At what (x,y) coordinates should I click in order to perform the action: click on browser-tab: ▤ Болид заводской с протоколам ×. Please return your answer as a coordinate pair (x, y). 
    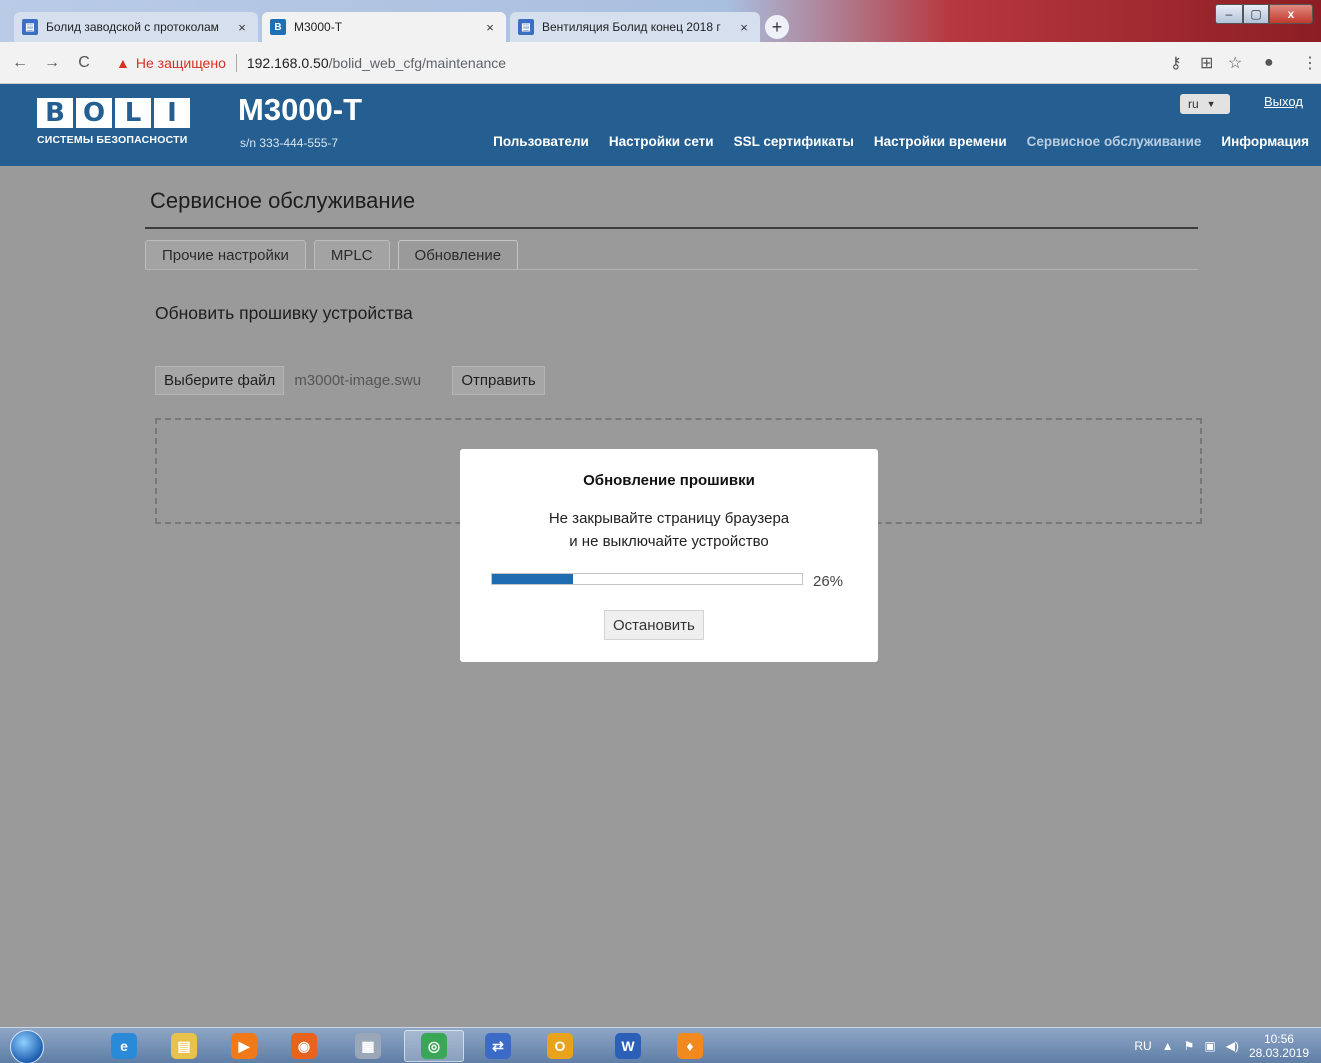
    Looking at the image, I should click on (136, 27).